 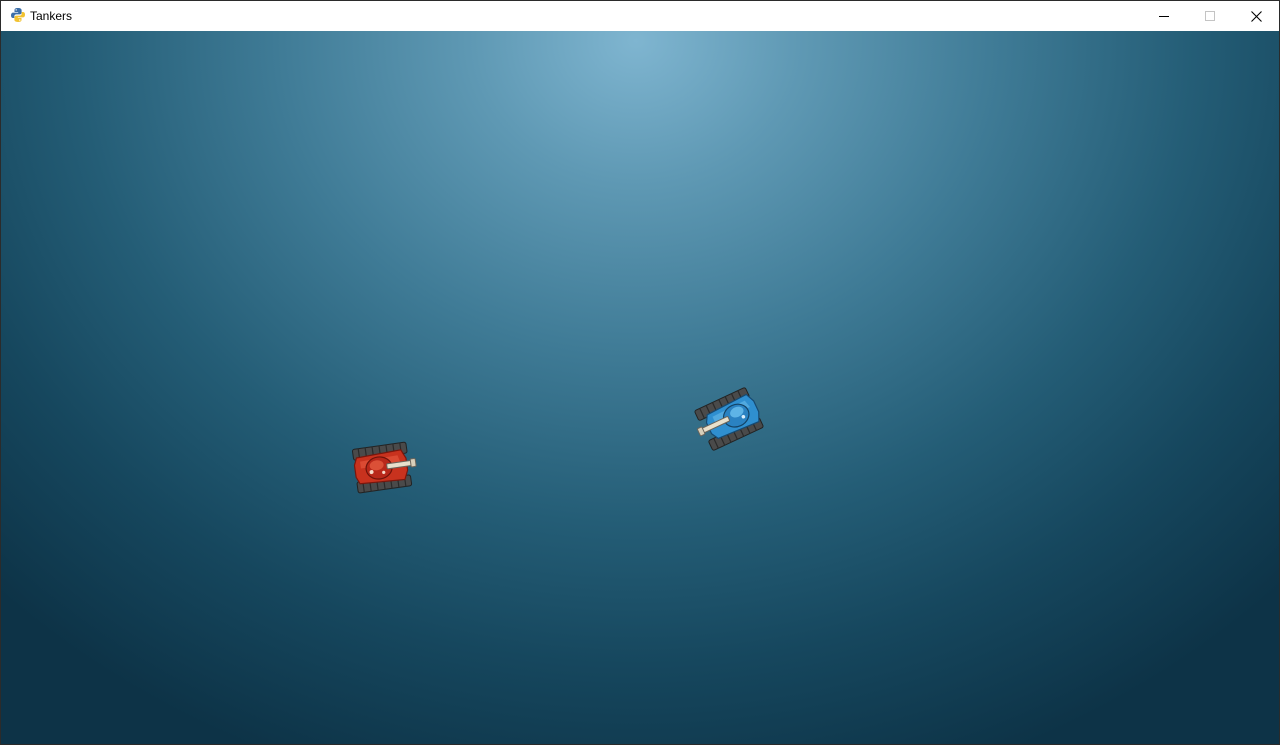 What do you see at coordinates (18, 15) in the screenshot?
I see `python-icon` at bounding box center [18, 15].